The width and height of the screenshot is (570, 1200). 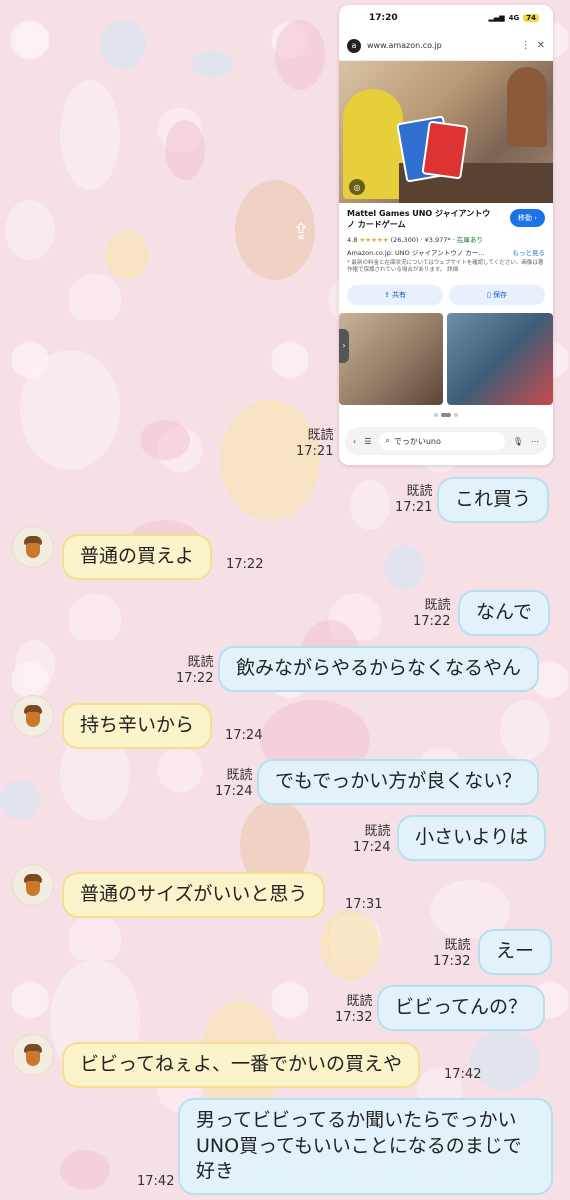 What do you see at coordinates (527, 218) in the screenshot?
I see `go-button: 移動 ›` at bounding box center [527, 218].